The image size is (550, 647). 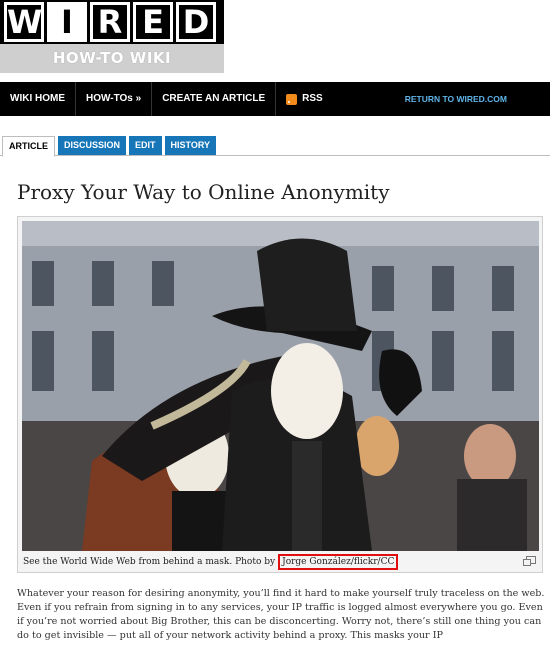 I want to click on logo-letter: E, so click(x=153, y=22).